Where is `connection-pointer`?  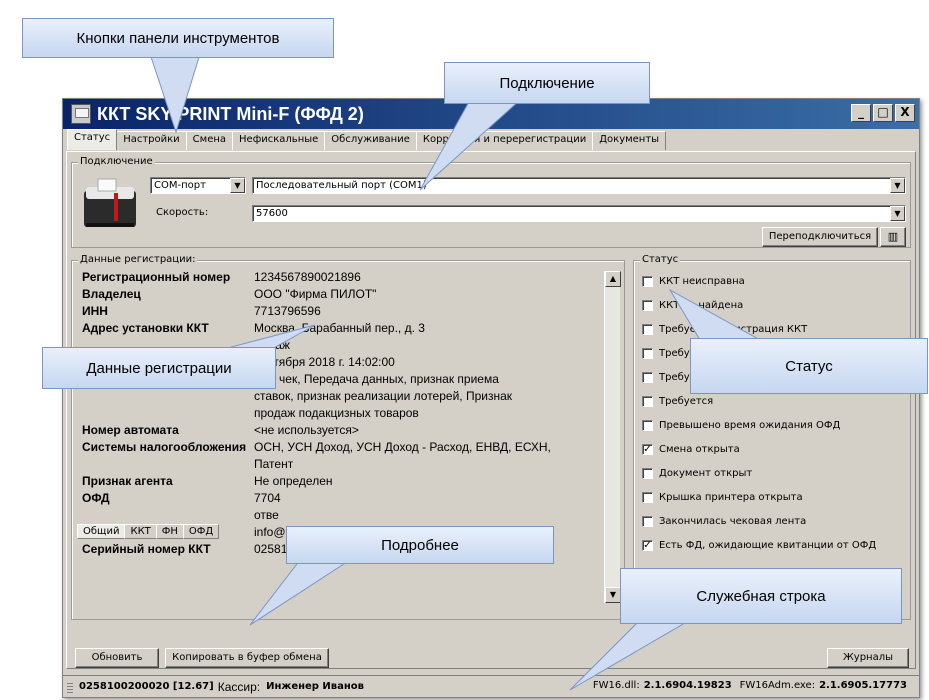 connection-pointer is located at coordinates (470, 145).